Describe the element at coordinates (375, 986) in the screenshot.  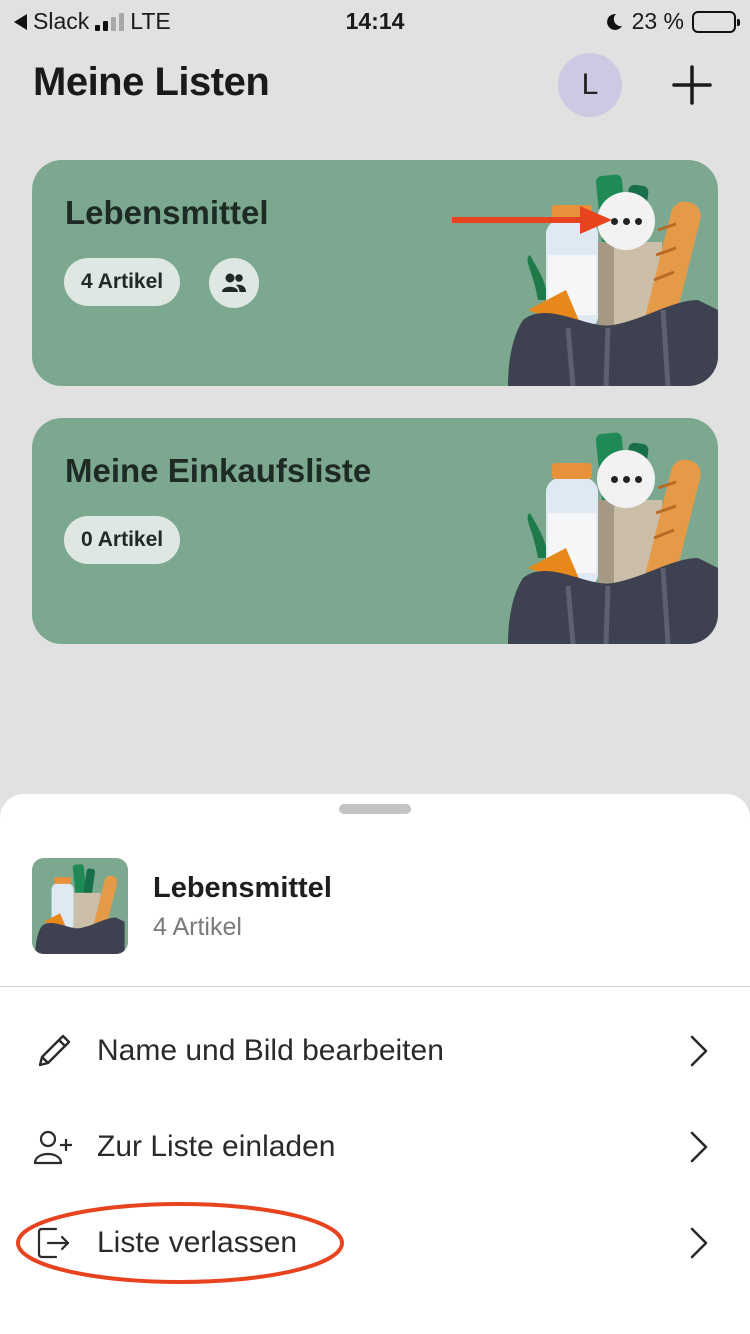
I see `divider` at that location.